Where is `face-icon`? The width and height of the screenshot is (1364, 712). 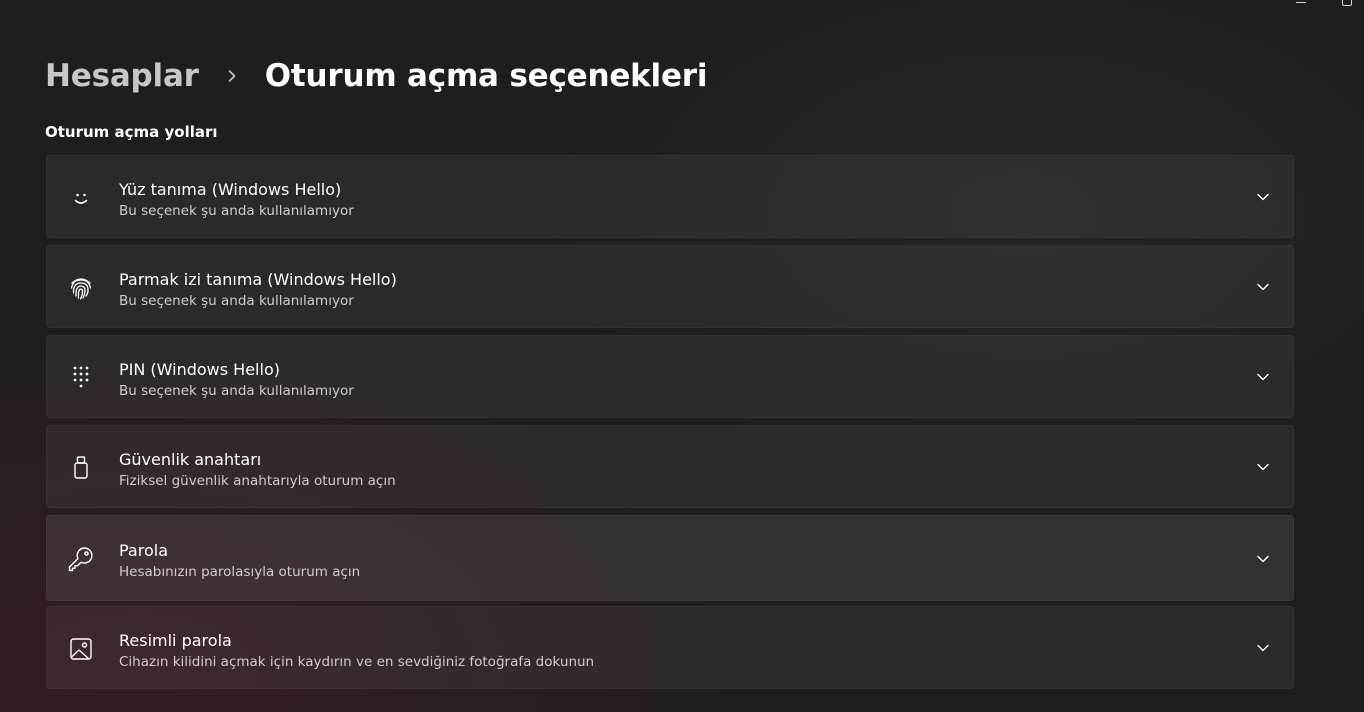
face-icon is located at coordinates (81, 198).